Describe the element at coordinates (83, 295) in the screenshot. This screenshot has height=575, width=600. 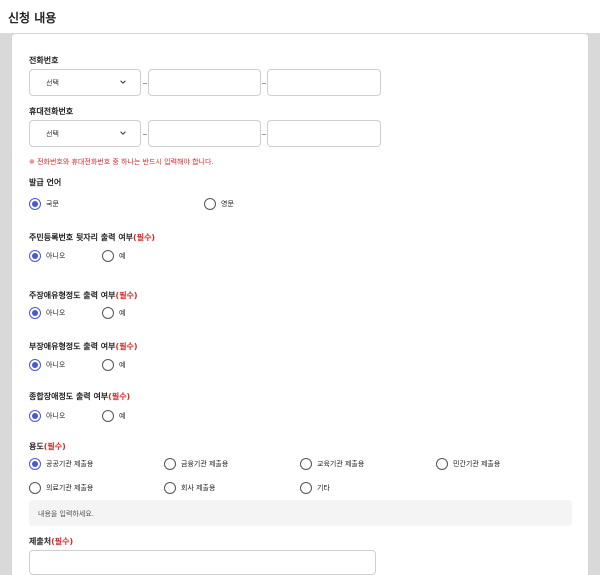
I see `main-disability-label: 주장애유형정도 출력 여부(필수)` at that location.